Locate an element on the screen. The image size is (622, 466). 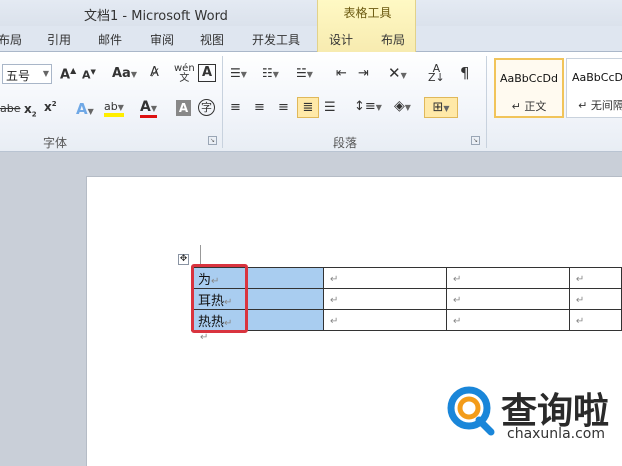
strikethrough-icon: abe is located at coordinates (10, 108).